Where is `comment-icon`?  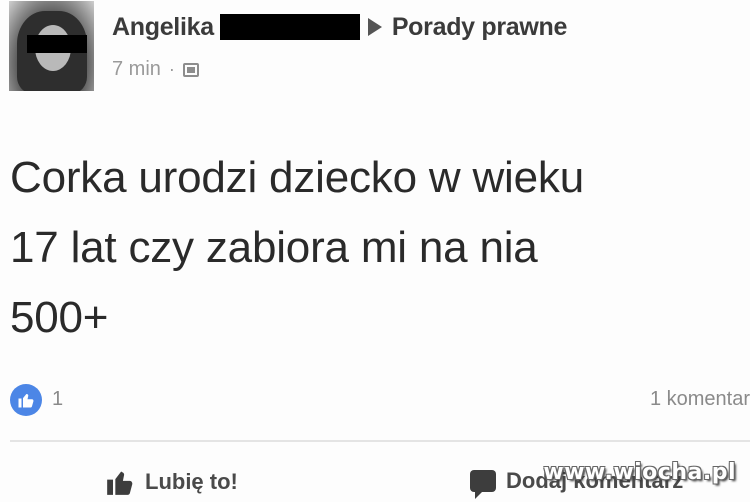
comment-icon is located at coordinates (483, 484).